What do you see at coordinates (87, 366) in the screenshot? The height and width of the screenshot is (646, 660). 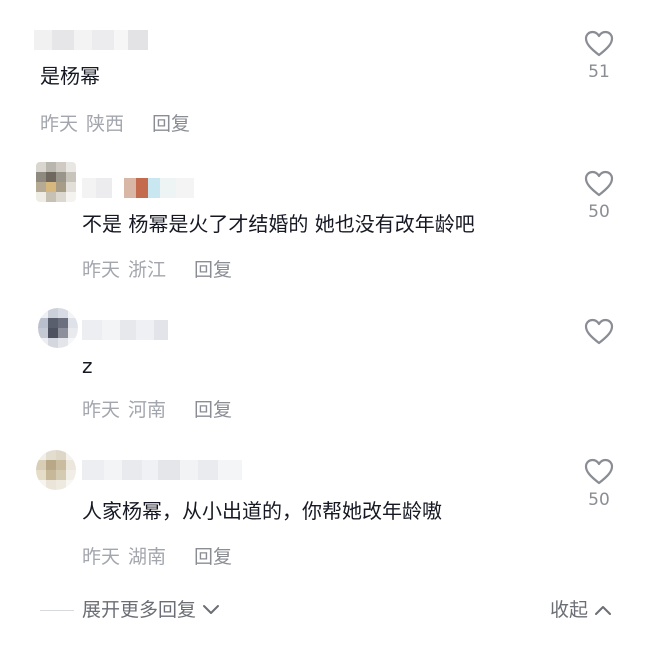 I see `comment-text: z` at bounding box center [87, 366].